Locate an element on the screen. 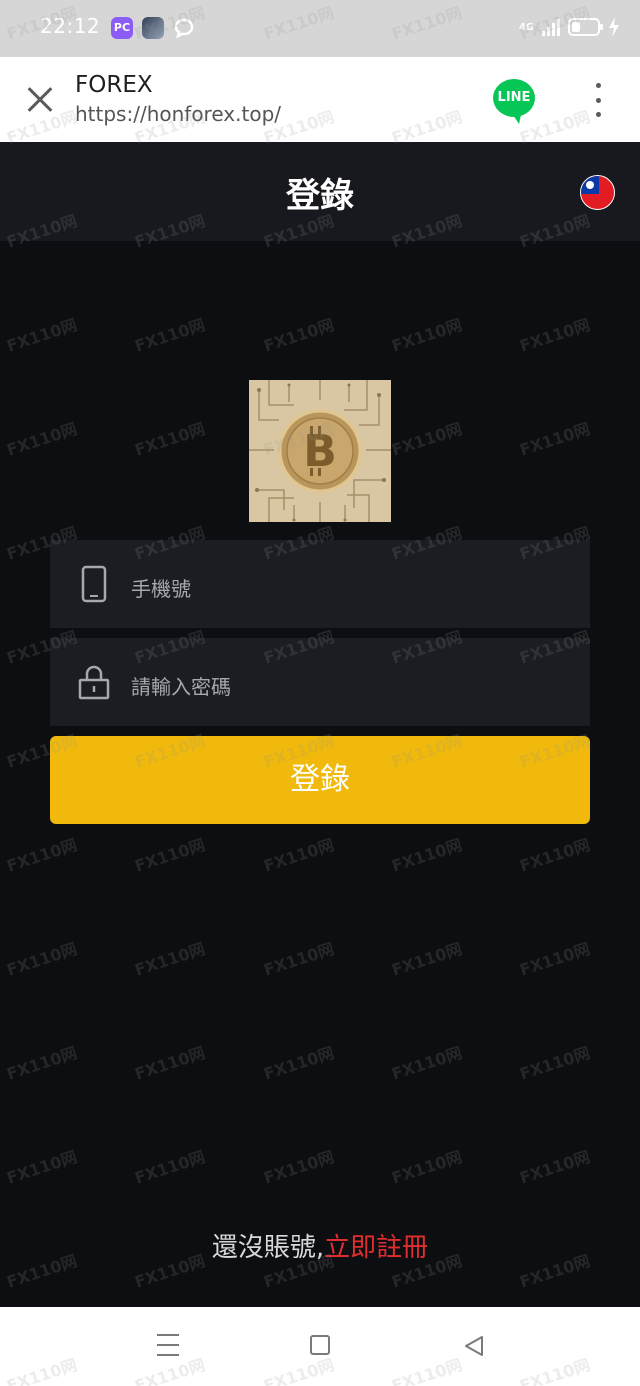 Image resolution: width=640 pixels, height=1386 pixels. register-prompt: 還沒賬號,立即註冊 is located at coordinates (320, 1245).